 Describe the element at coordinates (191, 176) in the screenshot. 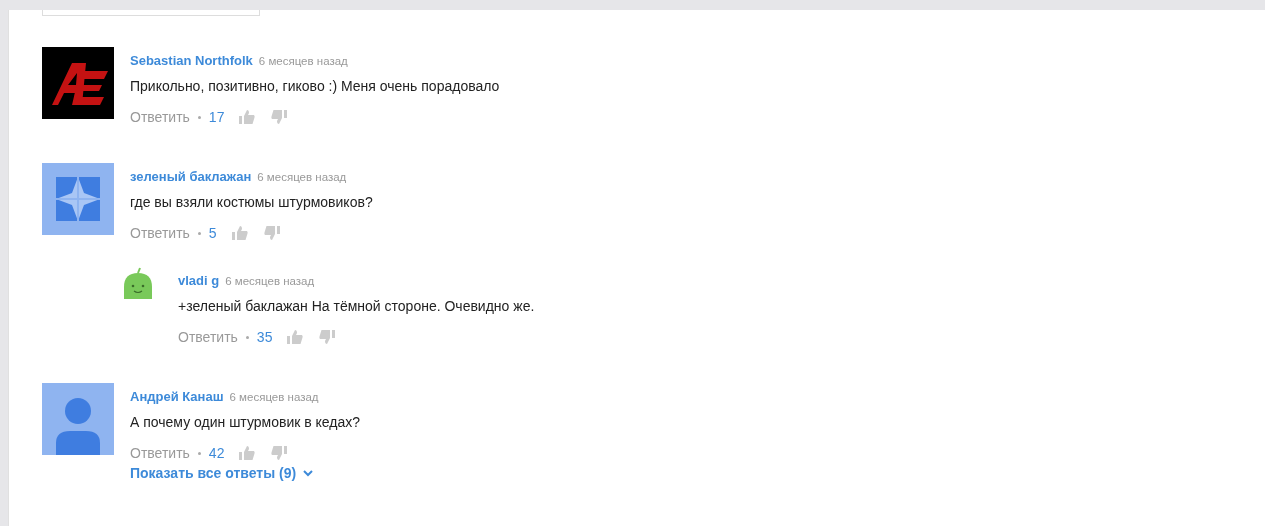

I see `author-link: зеленый баклажан` at that location.